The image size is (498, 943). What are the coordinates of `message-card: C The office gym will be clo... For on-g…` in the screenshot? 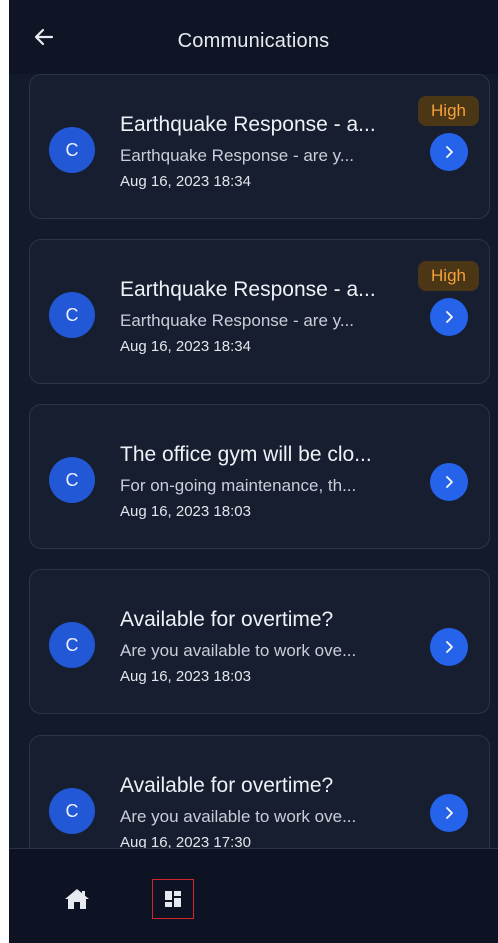 It's located at (259, 476).